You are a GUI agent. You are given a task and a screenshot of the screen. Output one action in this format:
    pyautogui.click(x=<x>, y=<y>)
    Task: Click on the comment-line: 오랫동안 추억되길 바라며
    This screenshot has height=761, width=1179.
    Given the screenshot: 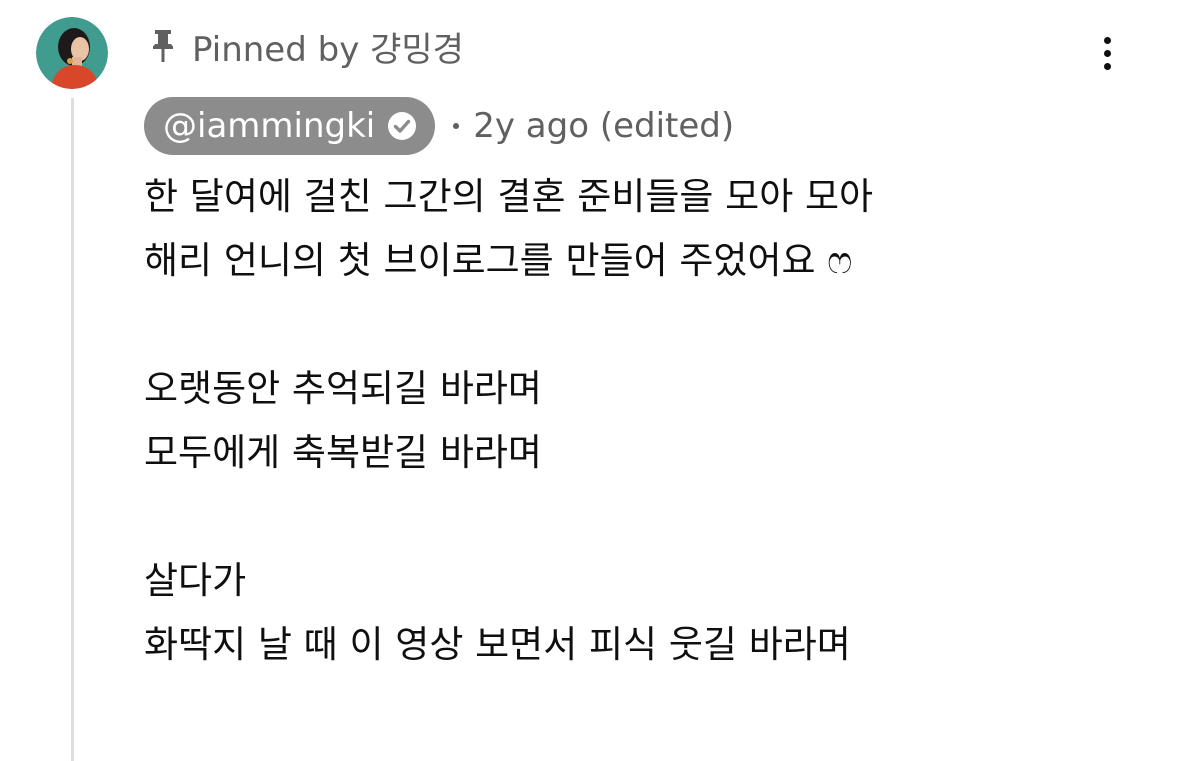 What is the action you would take?
    pyautogui.click(x=343, y=388)
    